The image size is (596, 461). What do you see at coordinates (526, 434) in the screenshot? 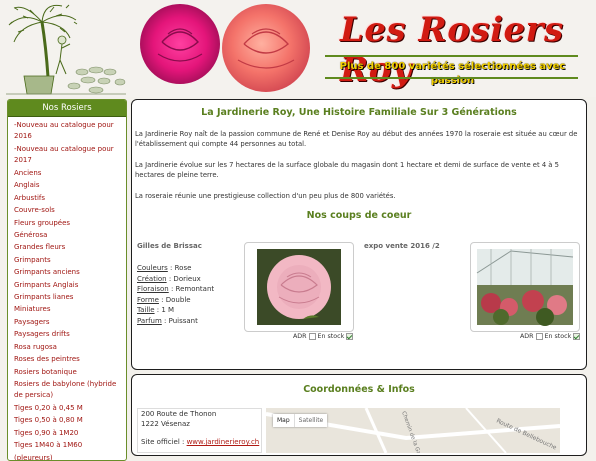
I see `street-label: Route de Bellebouche` at bounding box center [526, 434].